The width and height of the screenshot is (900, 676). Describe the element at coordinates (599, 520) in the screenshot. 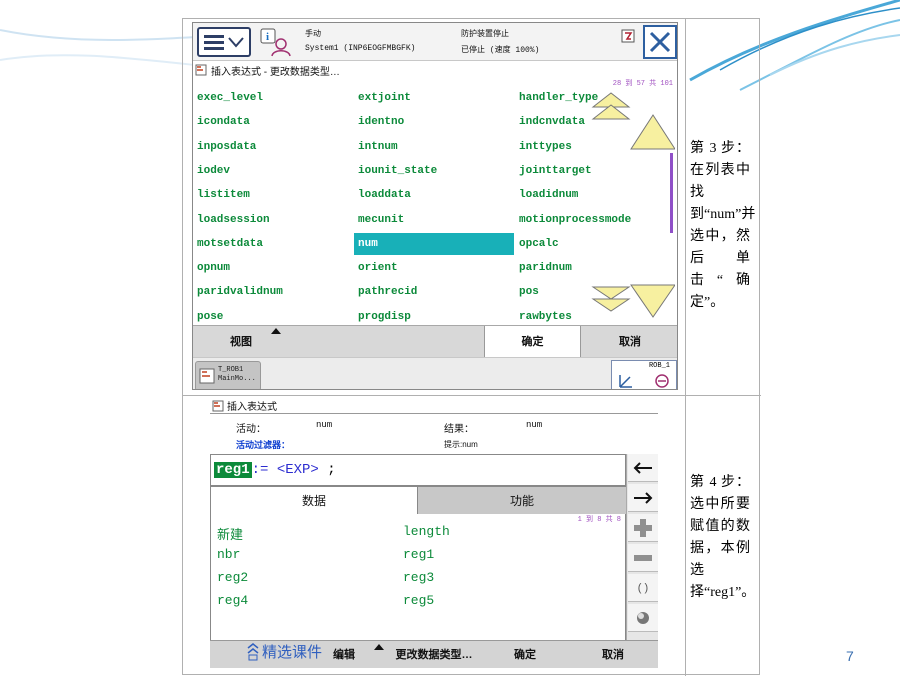

I see `list-counter: 1 到 8 共 8` at that location.